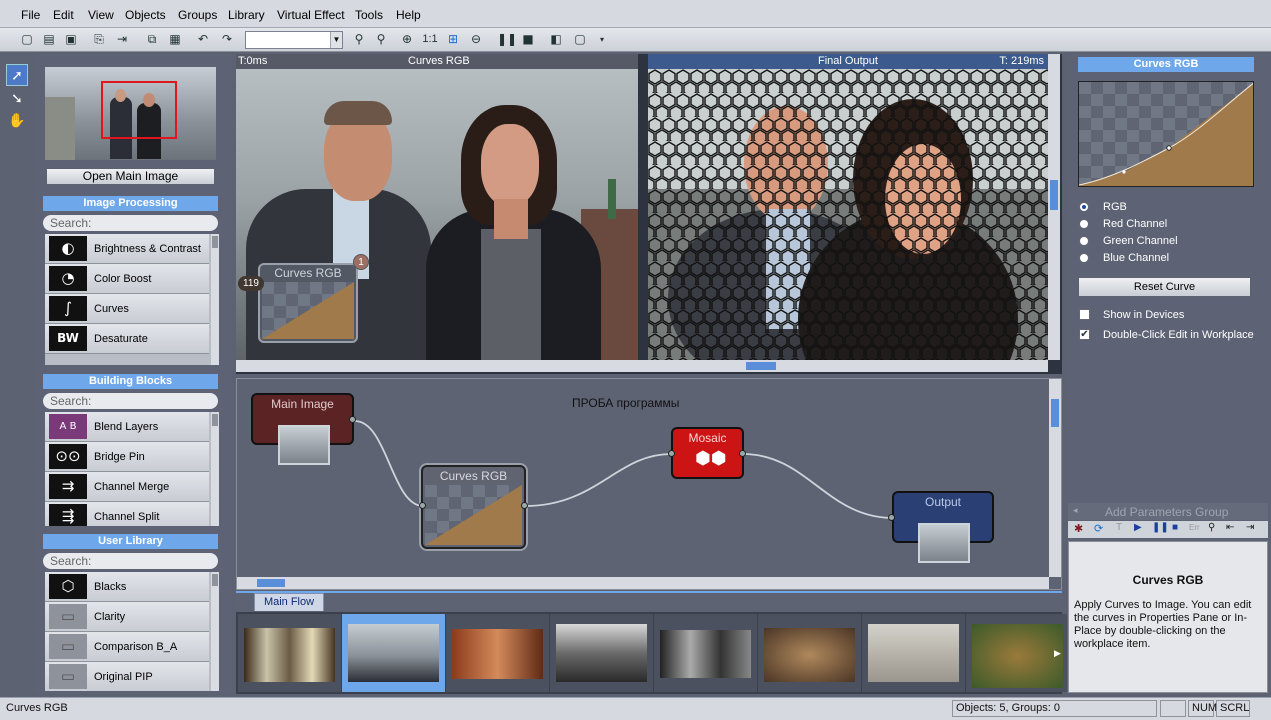 This screenshot has height=720, width=1271. What do you see at coordinates (437, 214) in the screenshot?
I see `curves-rgb-preview-image: Curves RGB 1 119` at bounding box center [437, 214].